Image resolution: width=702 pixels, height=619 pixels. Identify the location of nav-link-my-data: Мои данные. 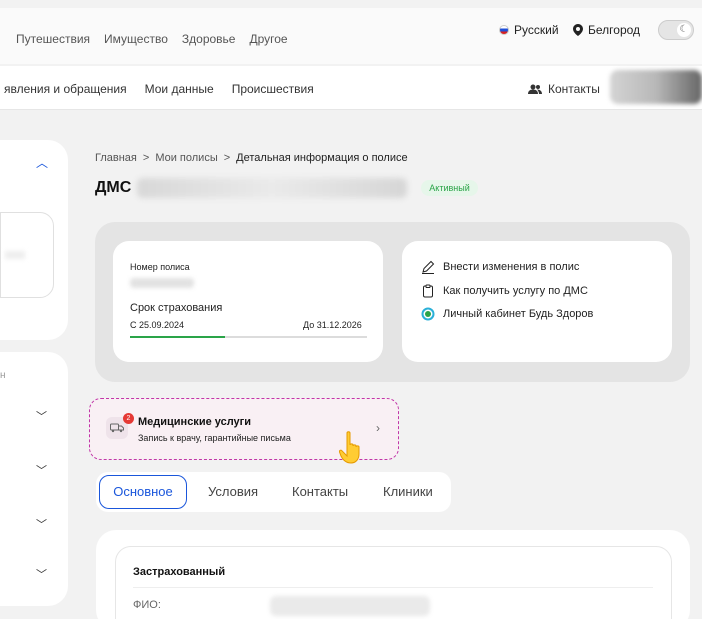
(179, 89).